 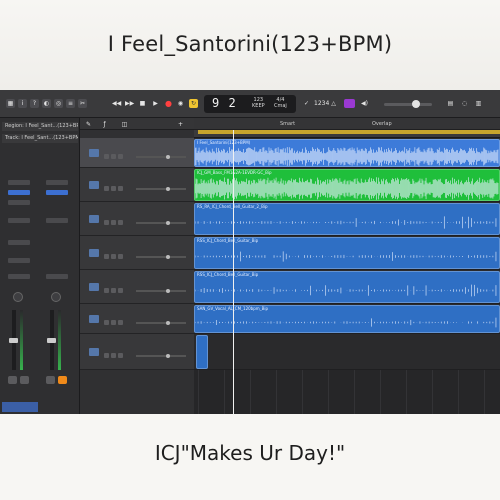 I want to click on capture-icon: ◉, so click(x=180, y=103).